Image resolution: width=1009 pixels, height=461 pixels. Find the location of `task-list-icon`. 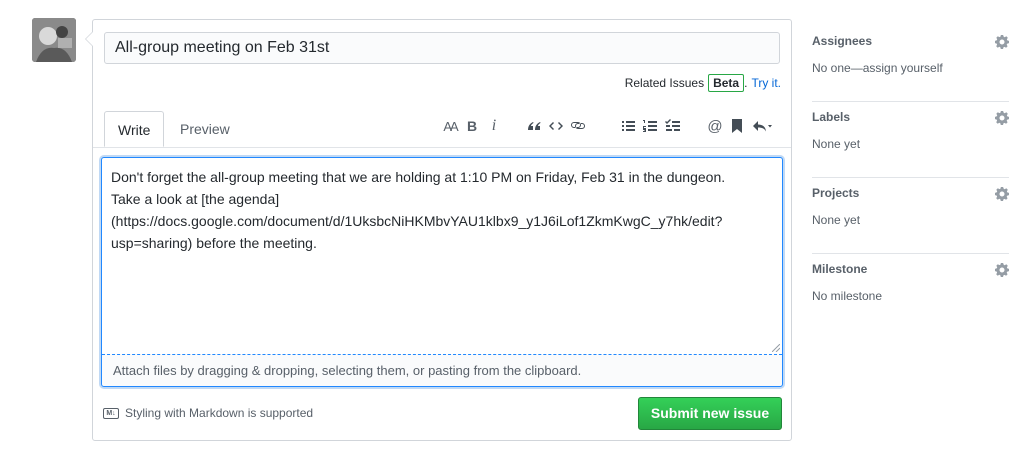

task-list-icon is located at coordinates (672, 126).